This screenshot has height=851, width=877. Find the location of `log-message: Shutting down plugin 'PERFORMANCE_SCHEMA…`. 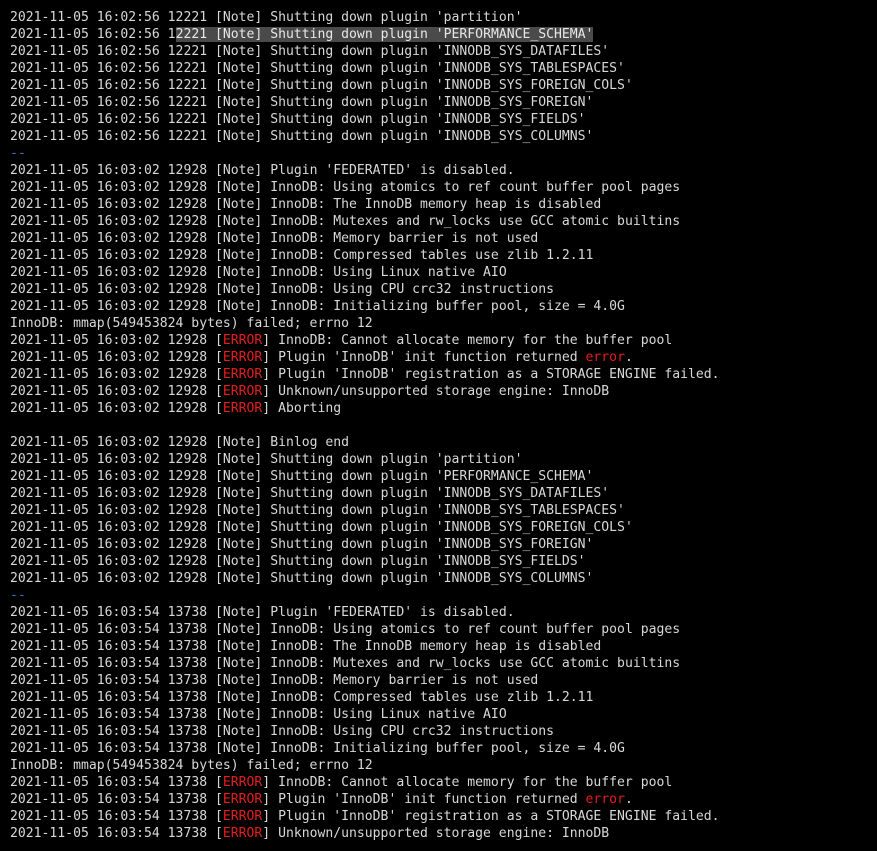

log-message: Shutting down plugin 'PERFORMANCE_SCHEMA… is located at coordinates (432, 34).